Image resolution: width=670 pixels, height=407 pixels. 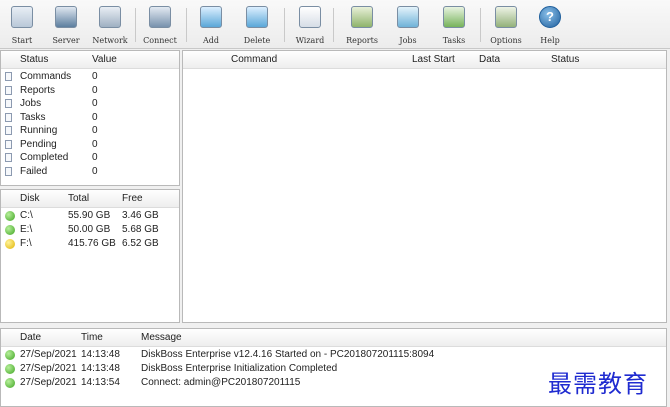 What do you see at coordinates (90, 131) in the screenshot?
I see `status-row-running: Running 0` at bounding box center [90, 131].